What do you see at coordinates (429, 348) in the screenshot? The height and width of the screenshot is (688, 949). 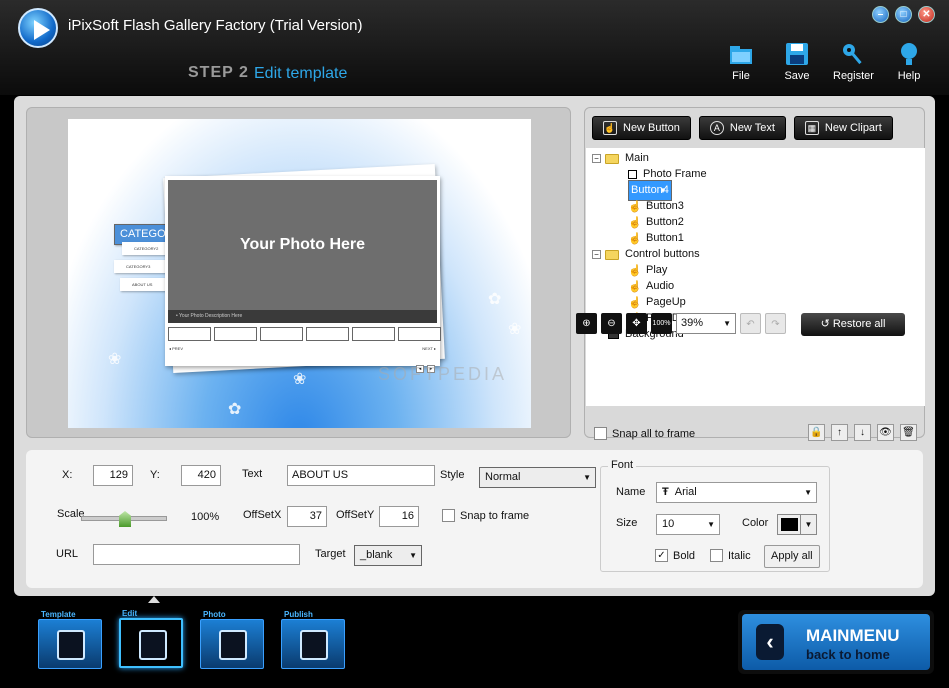 I see `next-link: NEXT ▸` at bounding box center [429, 348].